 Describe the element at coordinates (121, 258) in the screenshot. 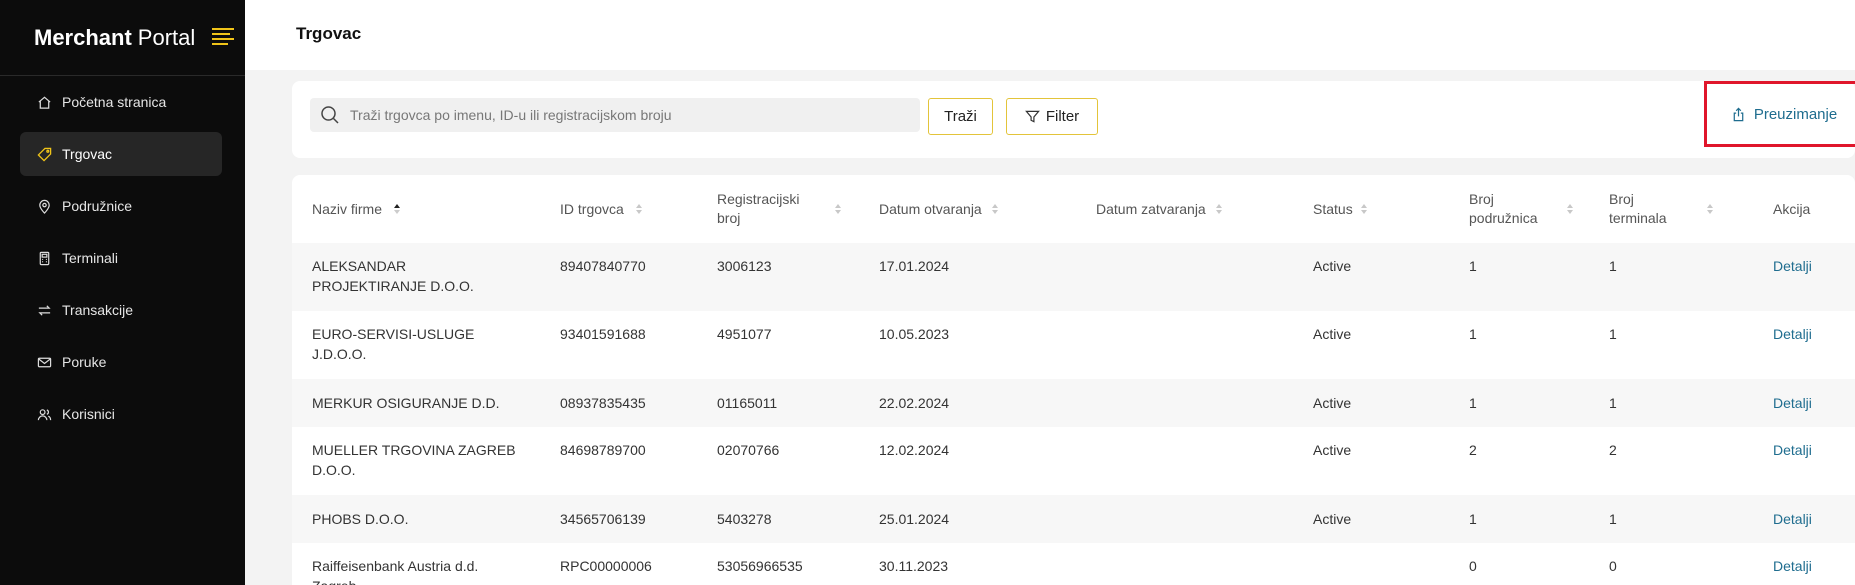

I see `sidebar-item-terminali: Terminali` at that location.